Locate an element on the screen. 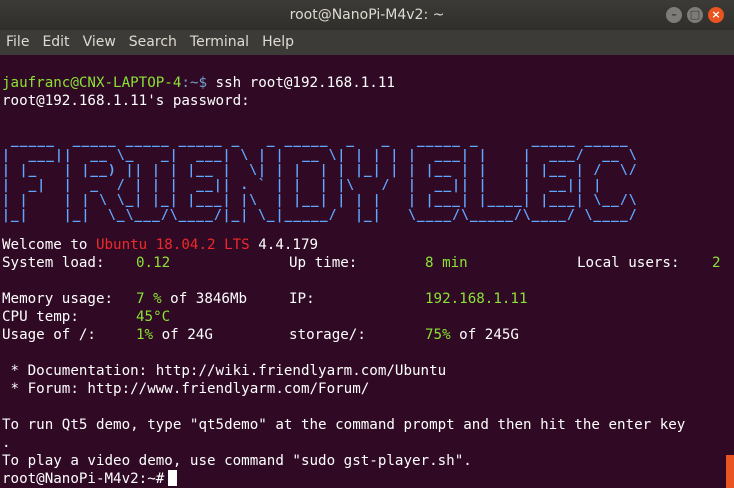  cpu-temp-label: CPU temp: is located at coordinates (40, 317).